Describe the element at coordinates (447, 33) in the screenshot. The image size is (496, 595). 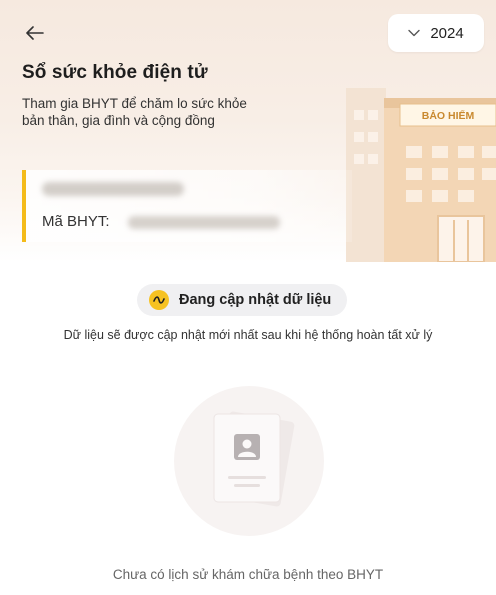
I see `year-value: 2024` at that location.